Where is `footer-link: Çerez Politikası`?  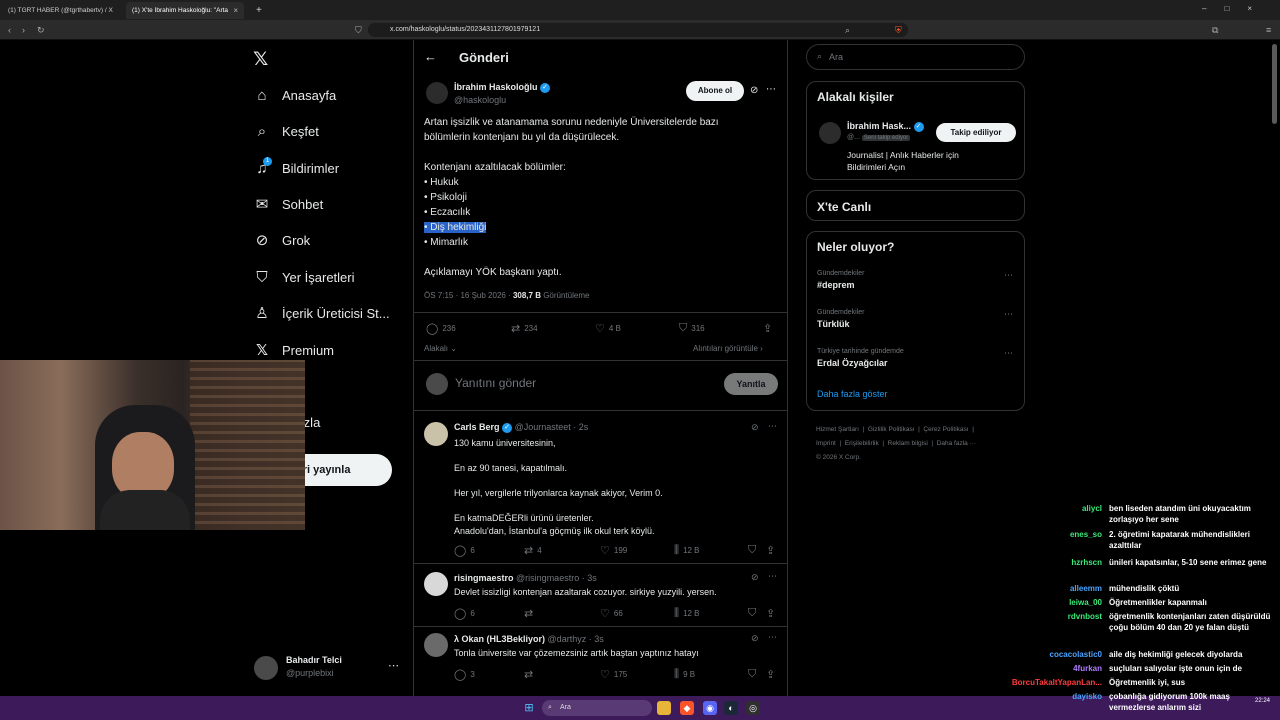
footer-link: Çerez Politikası is located at coordinates (945, 429).